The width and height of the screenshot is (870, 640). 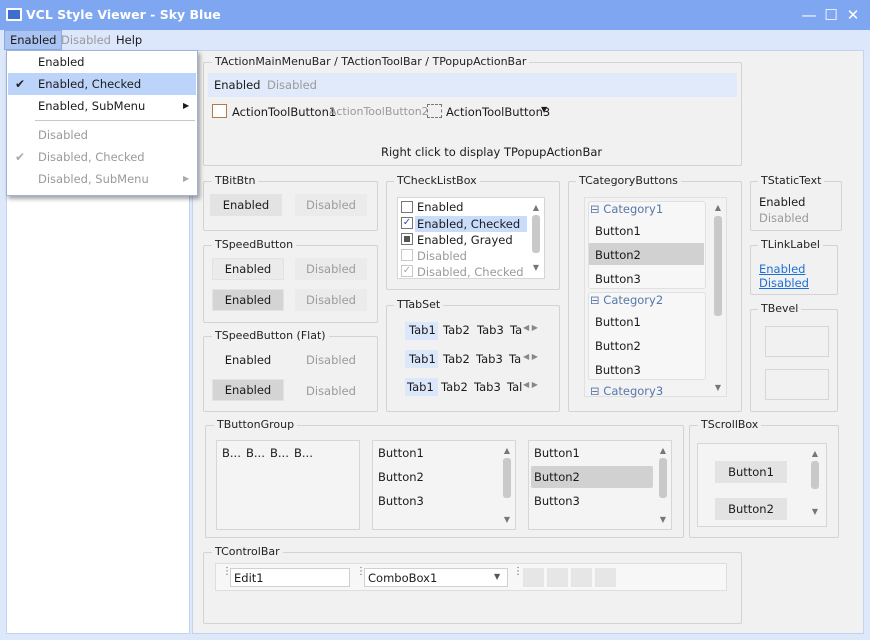 What do you see at coordinates (379, 111) in the screenshot?
I see `action-tool-button-2: ActionToolButton2` at bounding box center [379, 111].